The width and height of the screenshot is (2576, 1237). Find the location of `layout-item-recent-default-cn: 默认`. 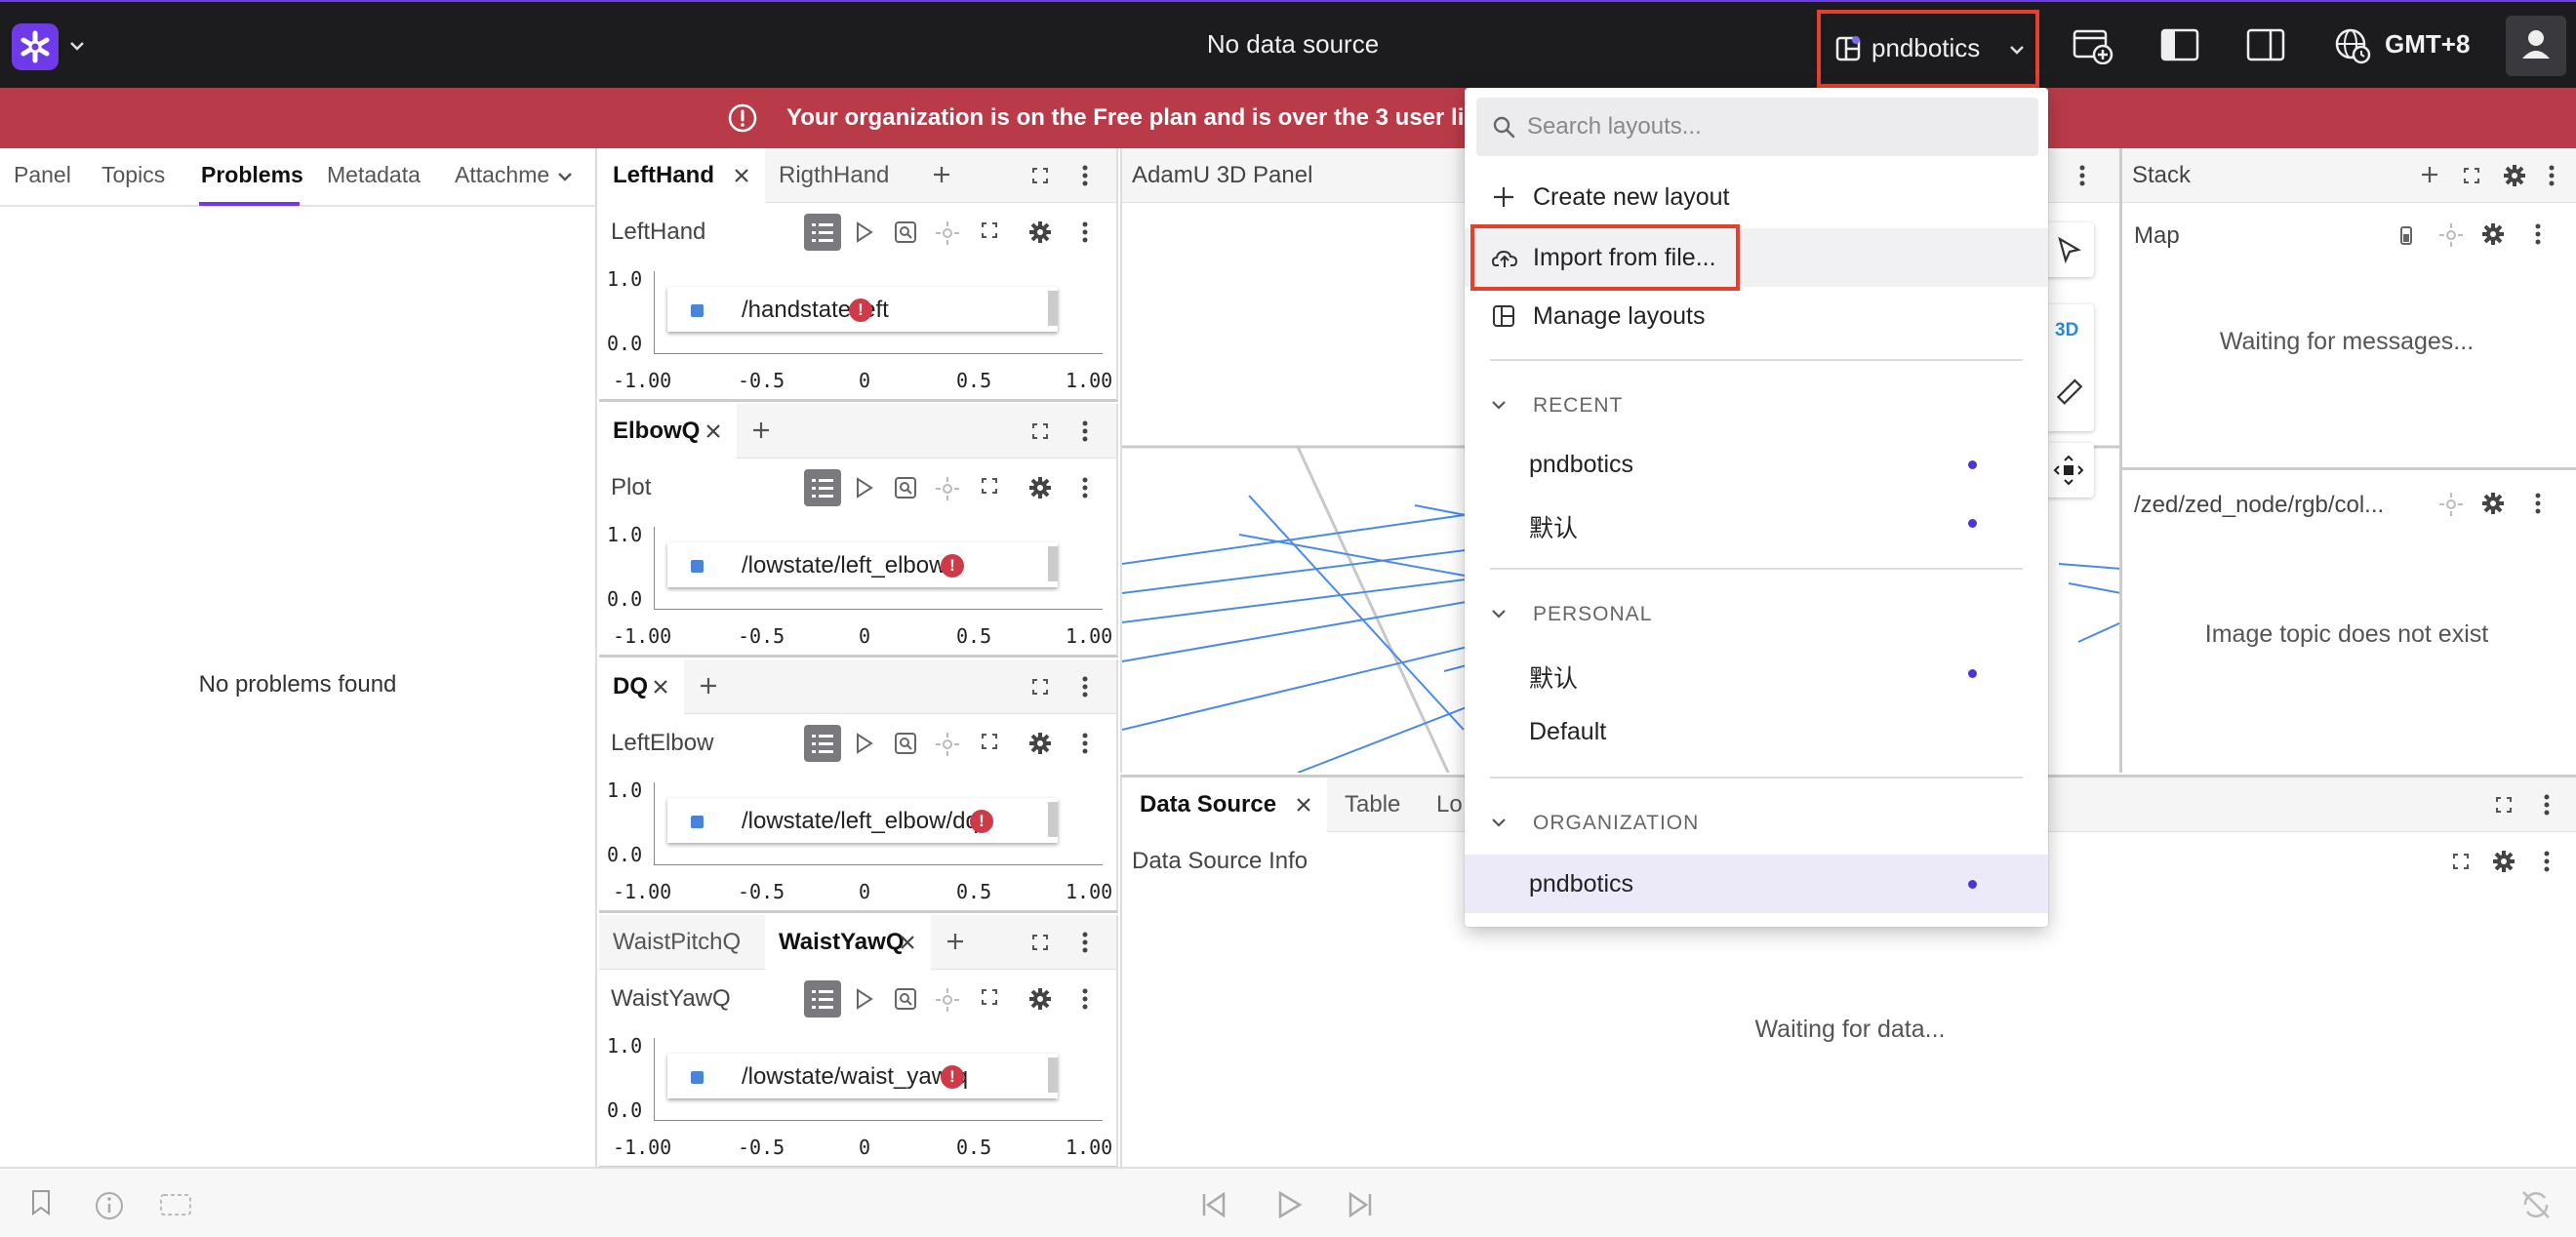

layout-item-recent-default-cn: 默认 is located at coordinates (1756, 523).